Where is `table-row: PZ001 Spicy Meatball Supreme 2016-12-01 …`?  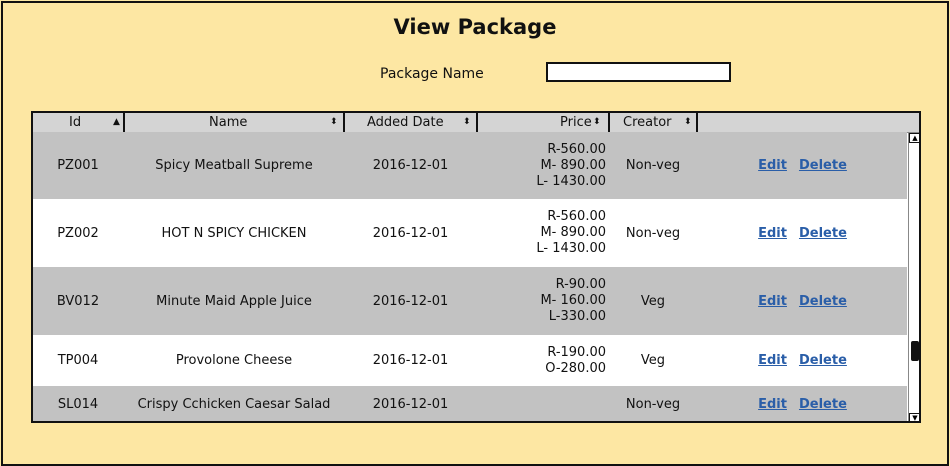 table-row: PZ001 Spicy Meatball Supreme 2016-12-01 … is located at coordinates (470, 165).